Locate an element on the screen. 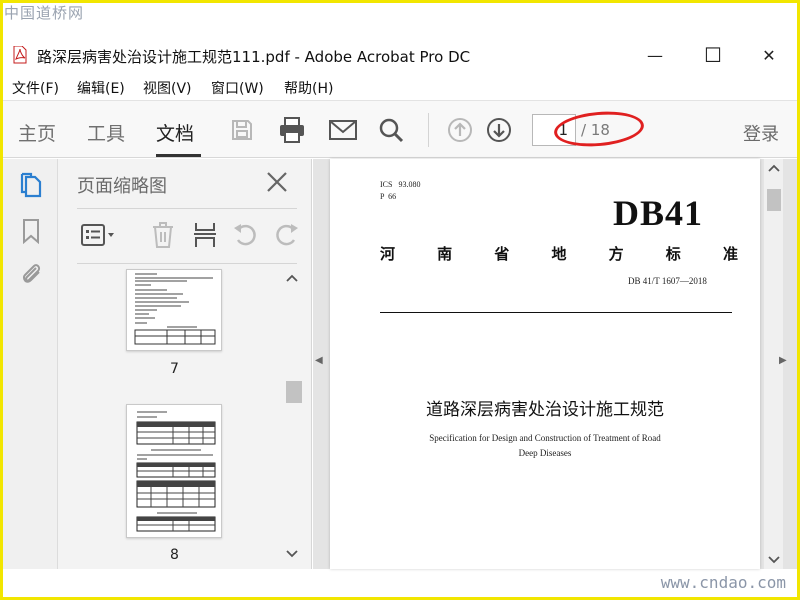 Image resolution: width=800 pixels, height=600 pixels. save-icon is located at coordinates (242, 130).